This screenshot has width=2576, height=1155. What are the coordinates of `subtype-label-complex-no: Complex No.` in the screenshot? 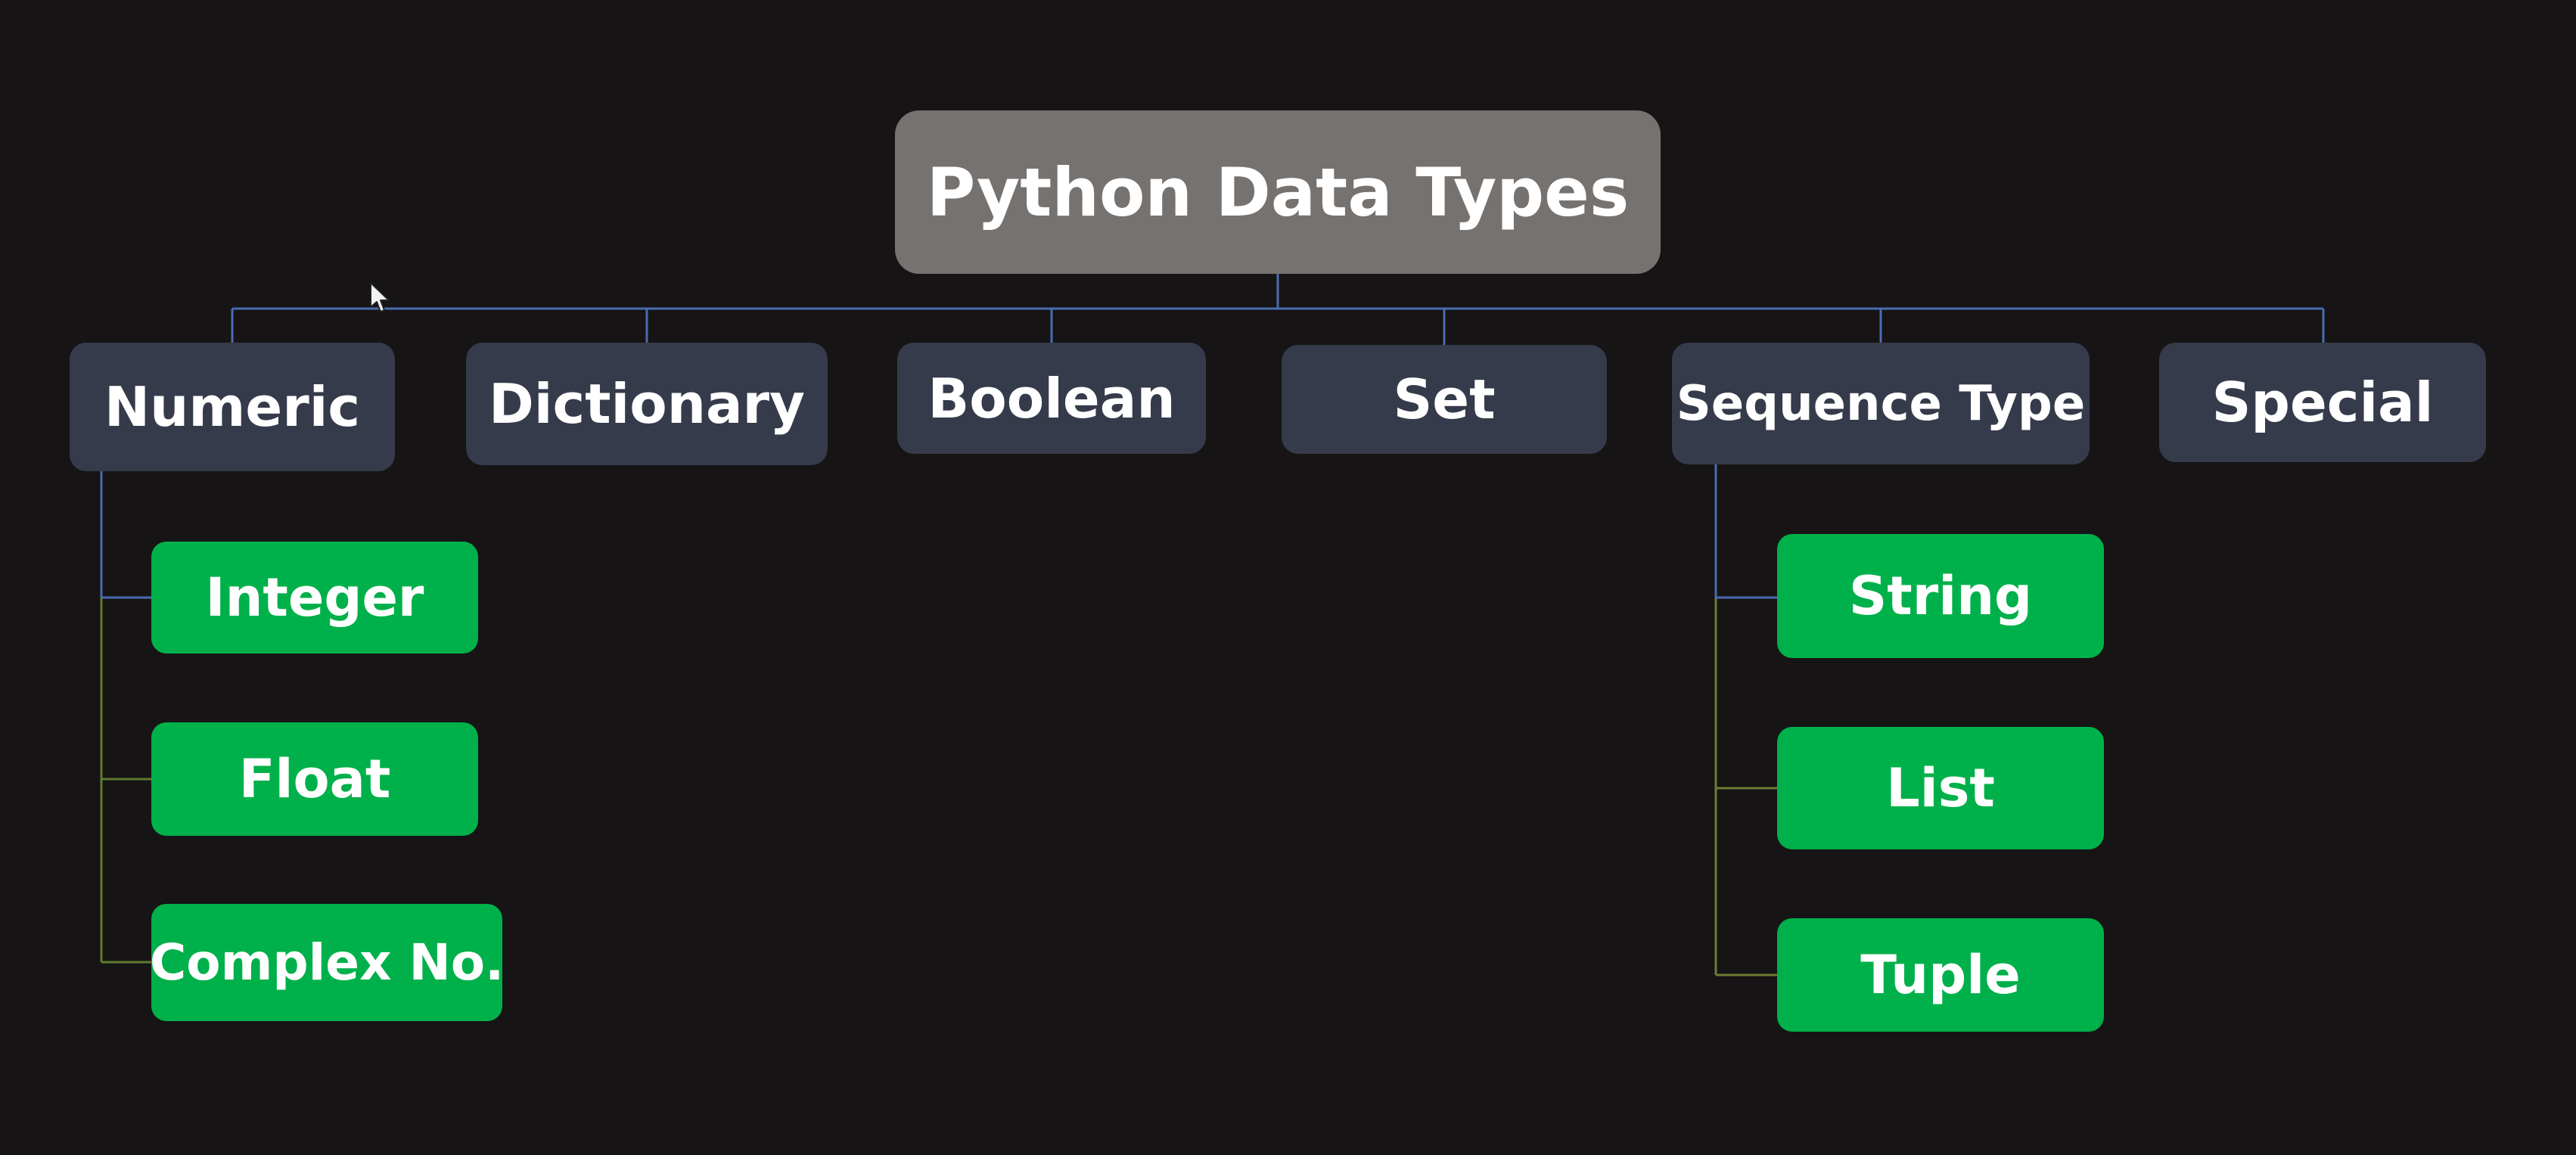 It's located at (327, 962).